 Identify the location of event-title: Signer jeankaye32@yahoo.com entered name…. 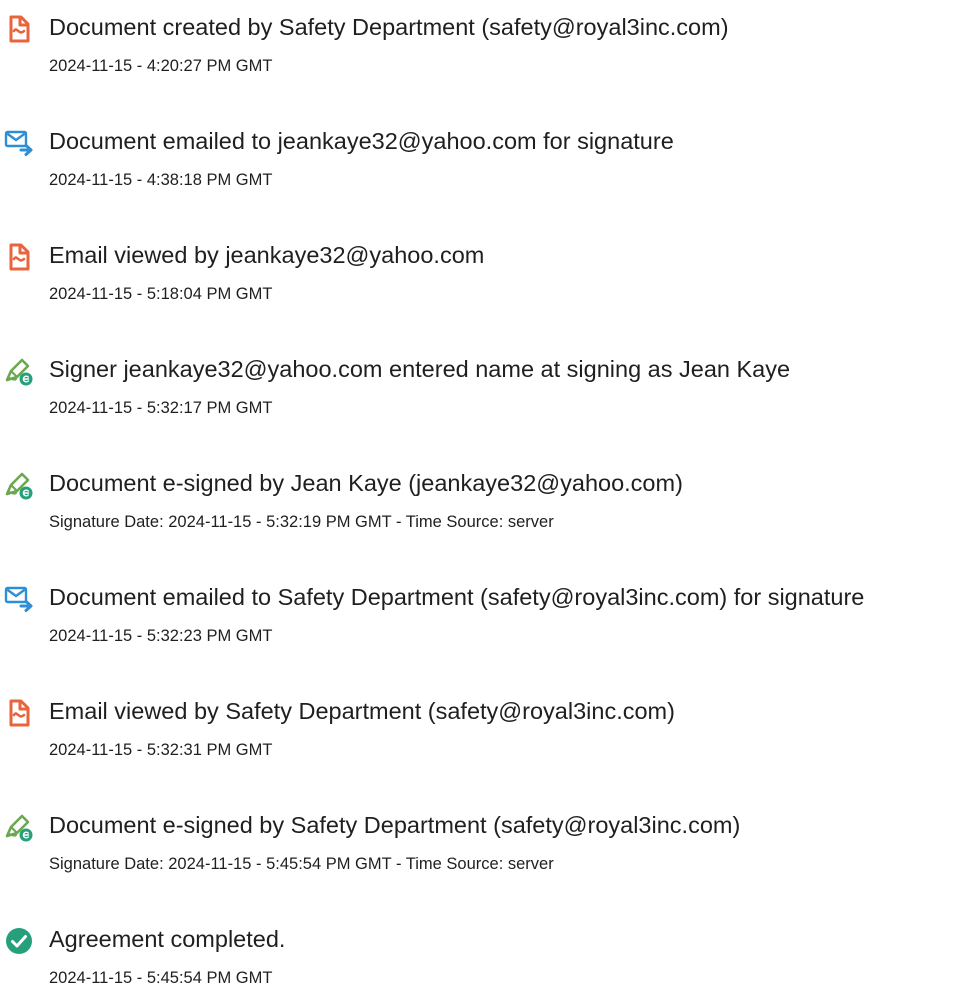
(420, 369).